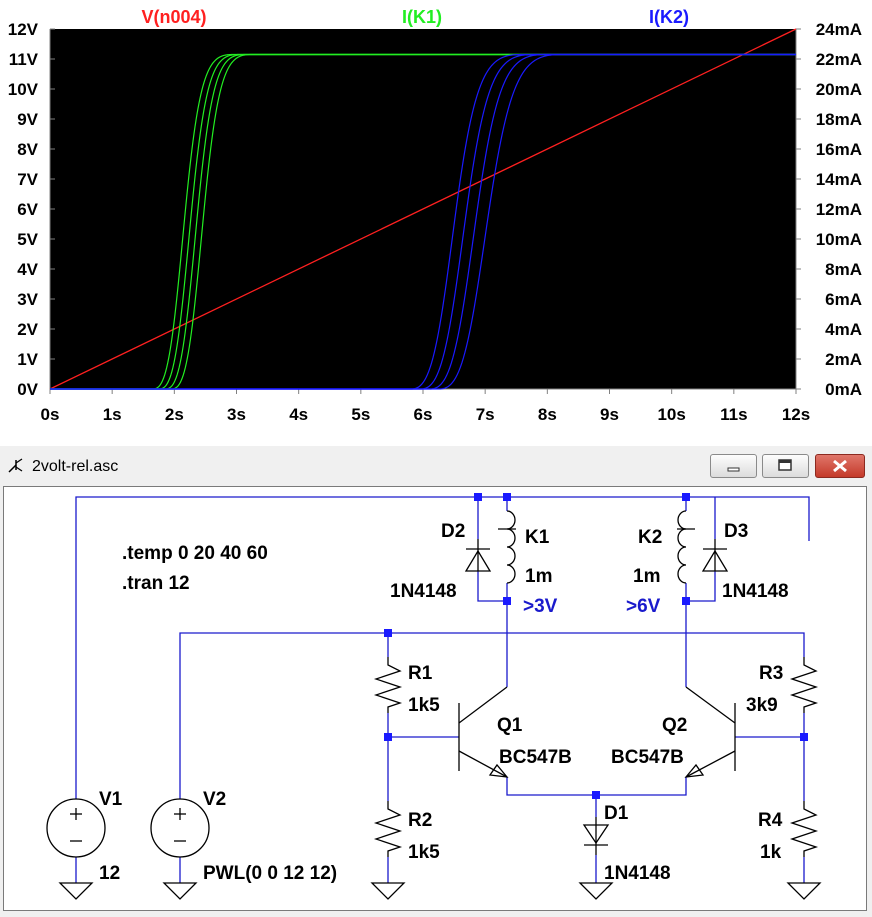 The height and width of the screenshot is (917, 872). I want to click on r1-value-label: 1k5, so click(424, 705).